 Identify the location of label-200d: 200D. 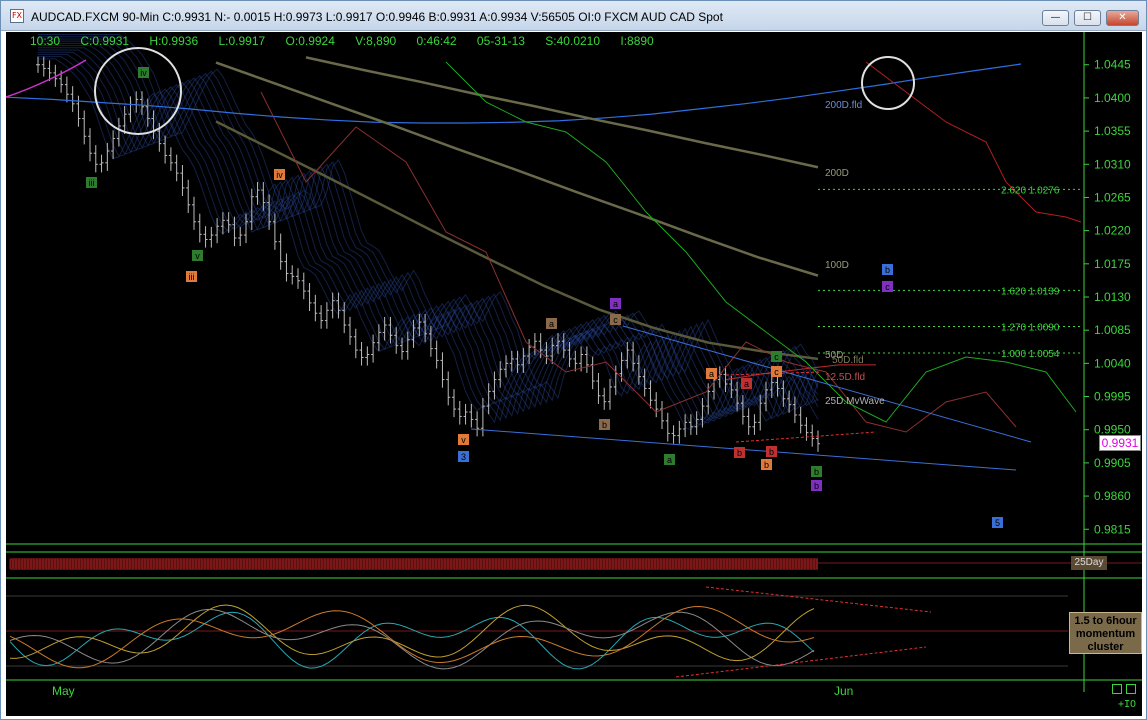
(837, 173).